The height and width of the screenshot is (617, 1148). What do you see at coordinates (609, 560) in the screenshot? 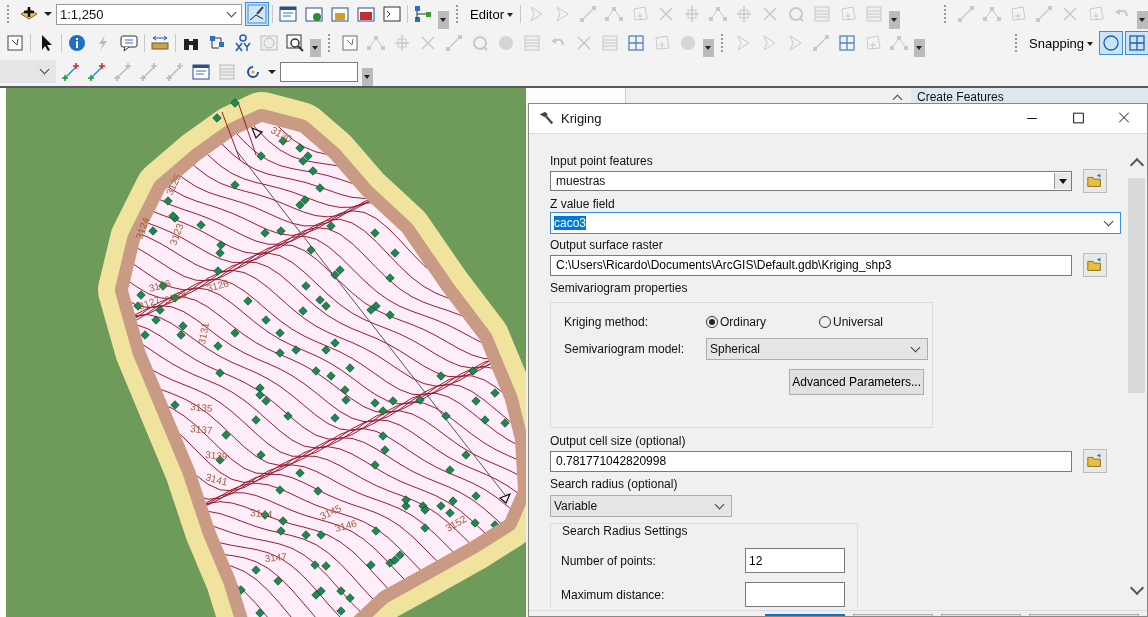
I see `field-label: Number of points:` at bounding box center [609, 560].